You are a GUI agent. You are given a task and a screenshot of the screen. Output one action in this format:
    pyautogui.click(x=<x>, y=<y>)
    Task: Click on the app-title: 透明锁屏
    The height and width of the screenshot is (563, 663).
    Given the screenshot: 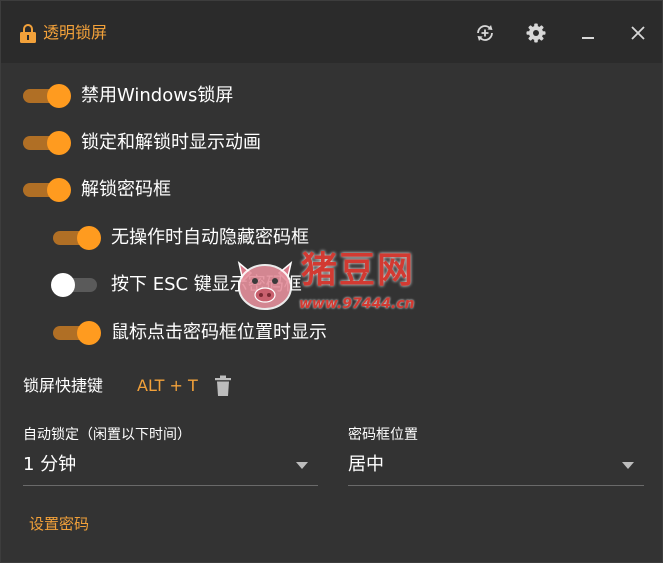 What is the action you would take?
    pyautogui.click(x=75, y=32)
    